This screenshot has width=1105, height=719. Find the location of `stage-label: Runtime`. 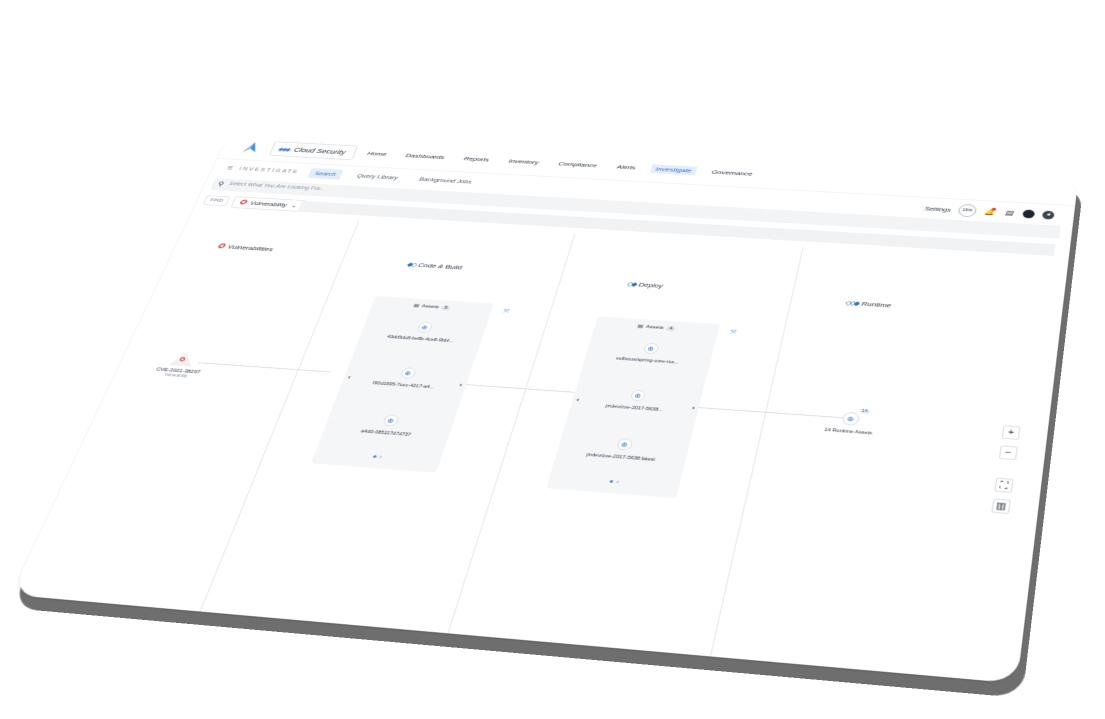

stage-label: Runtime is located at coordinates (876, 304).